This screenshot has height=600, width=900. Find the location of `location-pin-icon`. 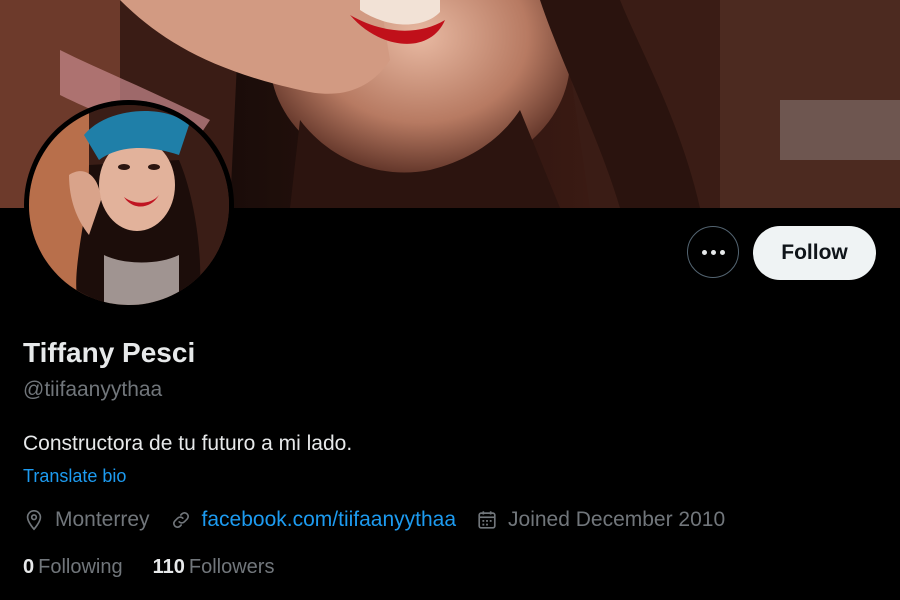

location-pin-icon is located at coordinates (34, 520).